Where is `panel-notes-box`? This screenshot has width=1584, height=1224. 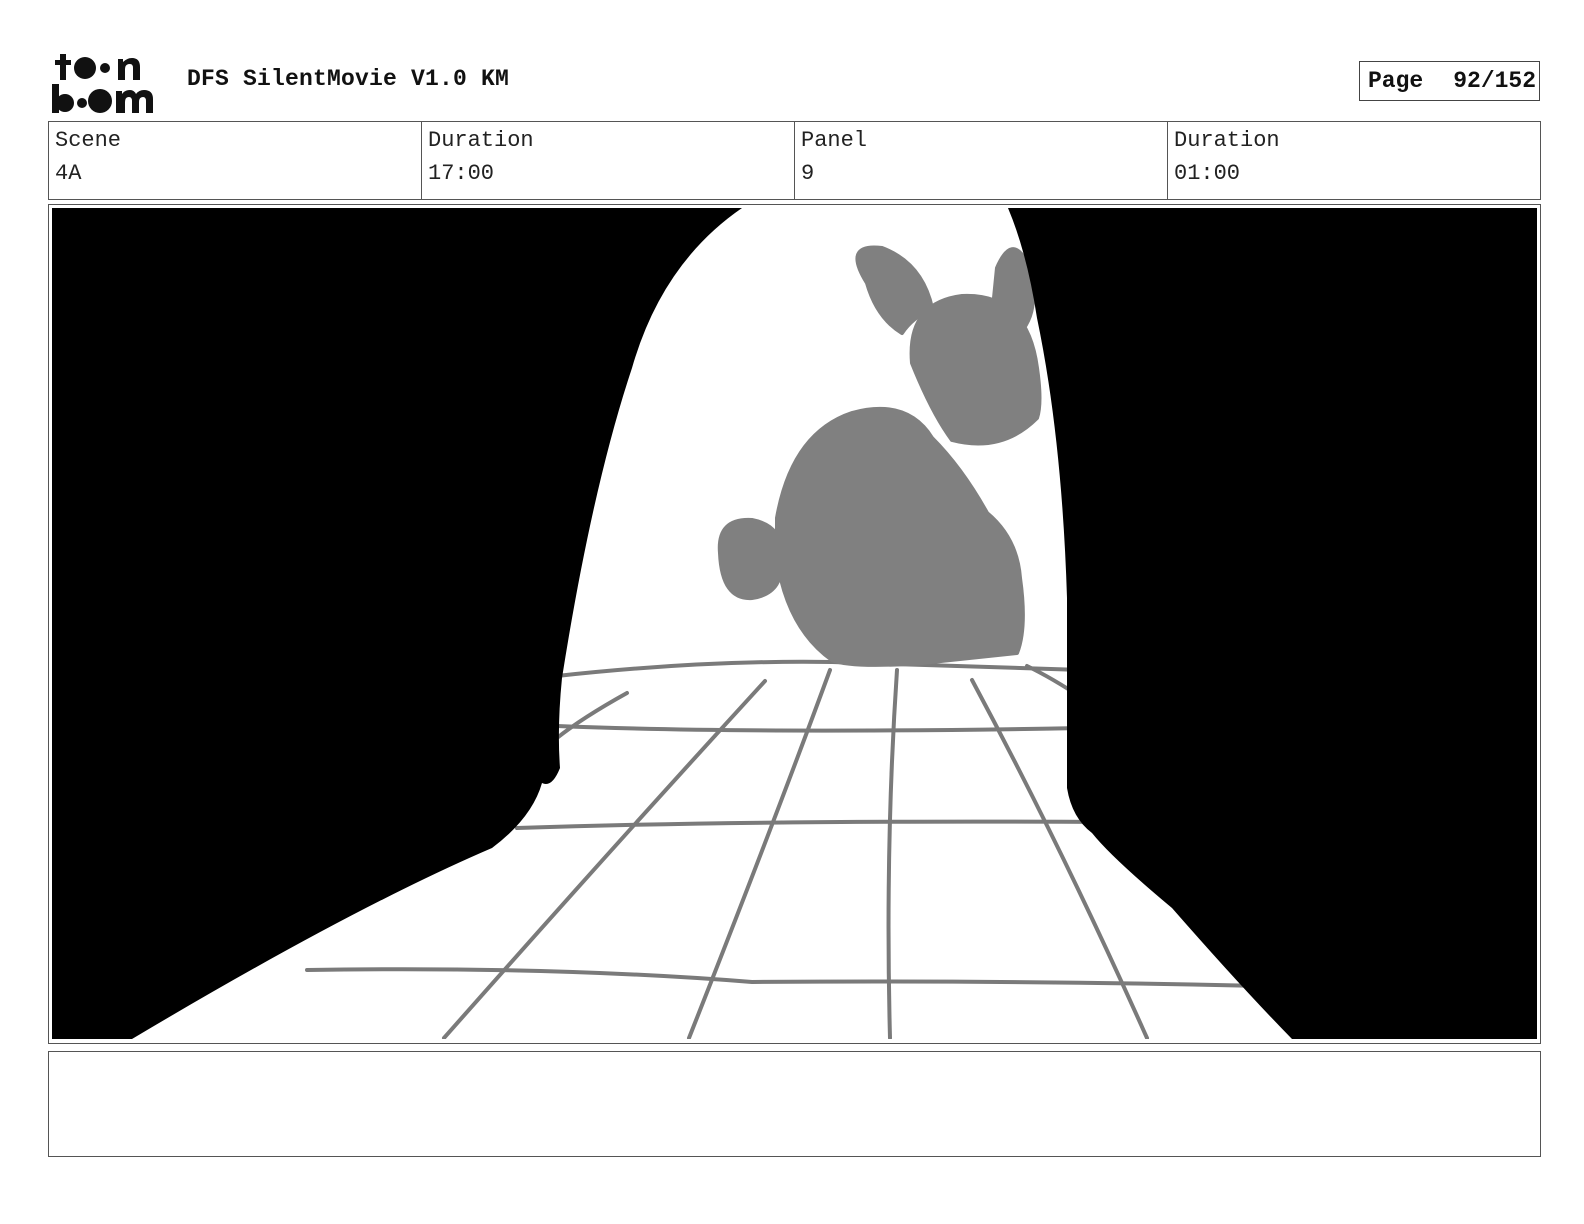 panel-notes-box is located at coordinates (794, 1104).